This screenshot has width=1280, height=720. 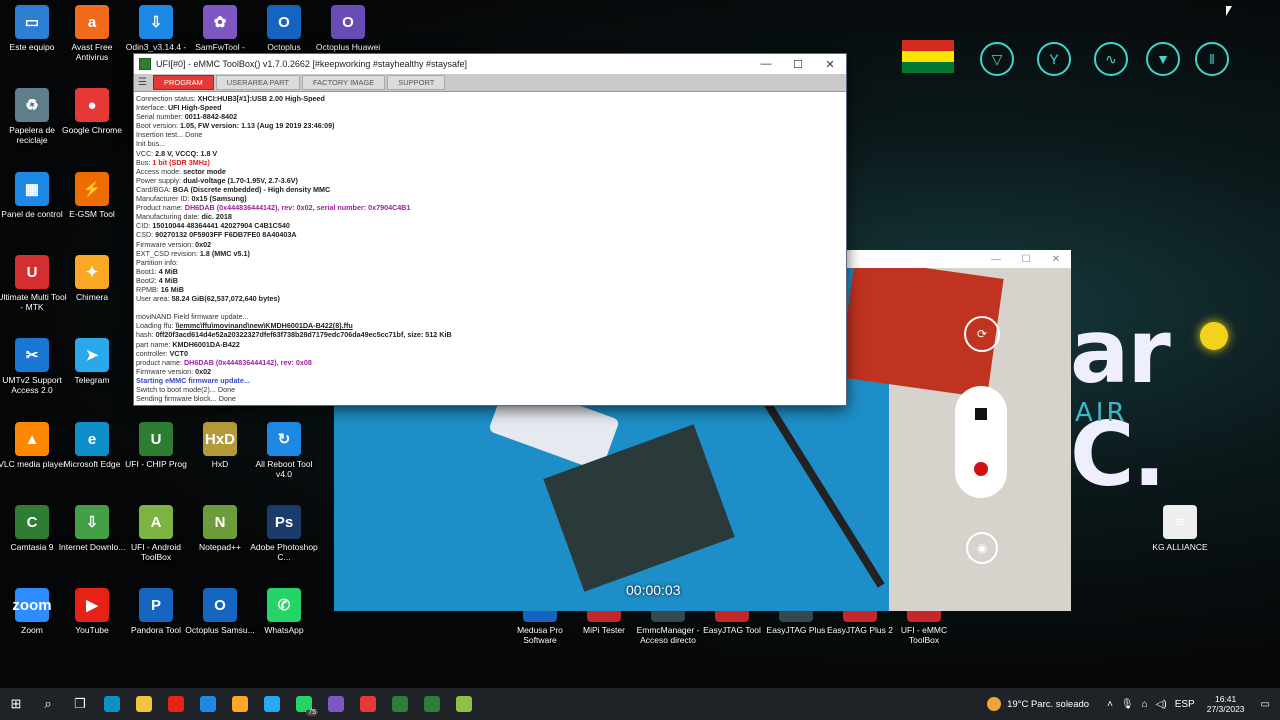 What do you see at coordinates (1225, 699) in the screenshot?
I see `clock-time: 16:41` at bounding box center [1225, 699].